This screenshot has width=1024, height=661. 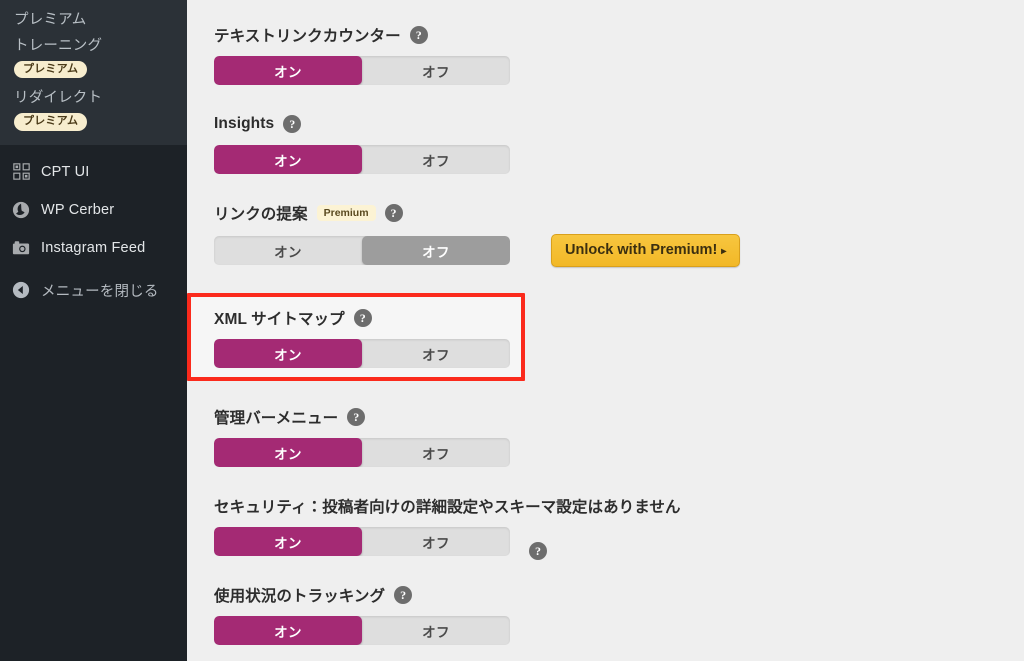 What do you see at coordinates (307, 36) in the screenshot?
I see `setting-label: テキストリンクカウンター` at bounding box center [307, 36].